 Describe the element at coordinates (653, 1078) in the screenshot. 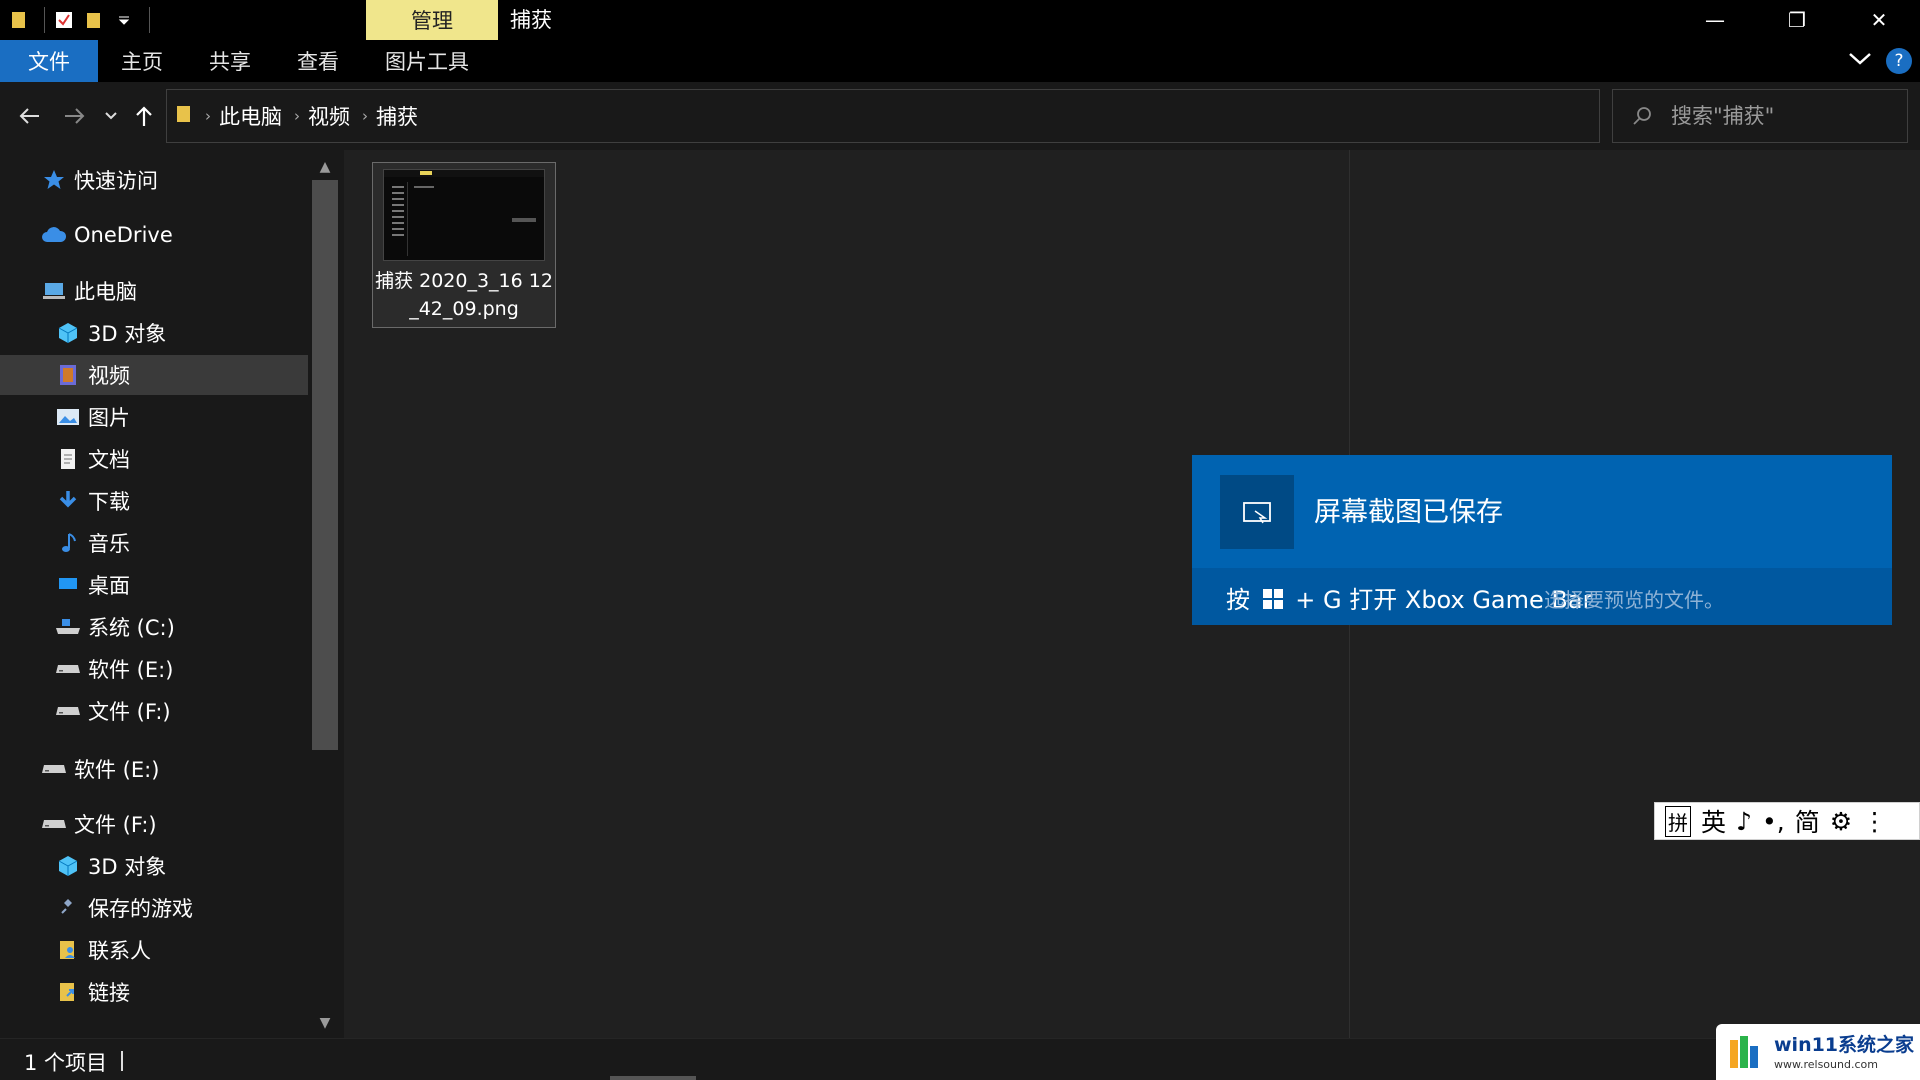

I see `horizontal-scrollbar-thumb` at that location.